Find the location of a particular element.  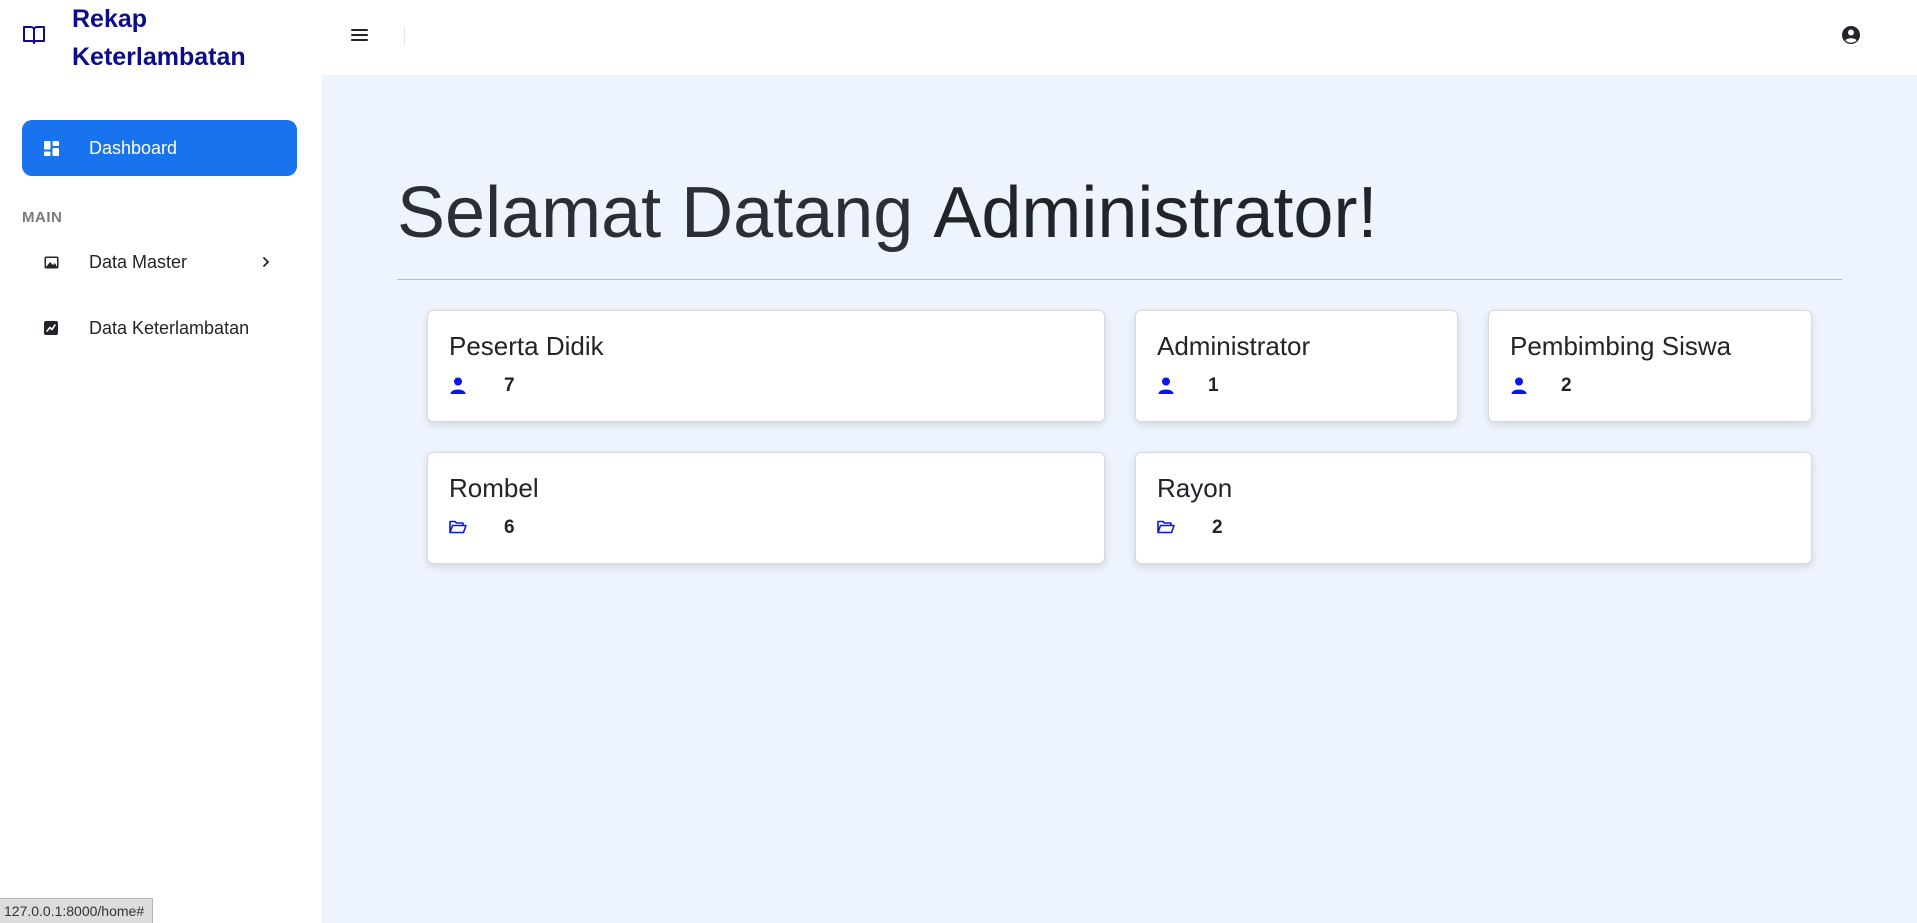

stat-card-administrator: Administrator 1 is located at coordinates (1296, 366).